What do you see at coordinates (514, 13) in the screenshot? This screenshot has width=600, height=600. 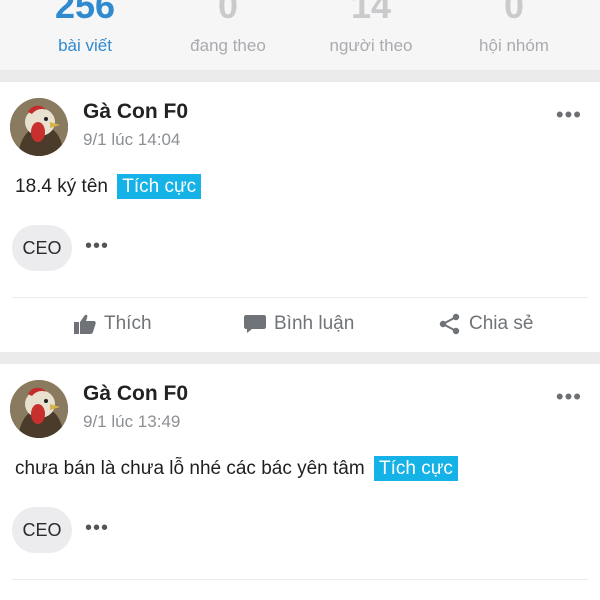 I see `stat-groups-value: 0` at bounding box center [514, 13].